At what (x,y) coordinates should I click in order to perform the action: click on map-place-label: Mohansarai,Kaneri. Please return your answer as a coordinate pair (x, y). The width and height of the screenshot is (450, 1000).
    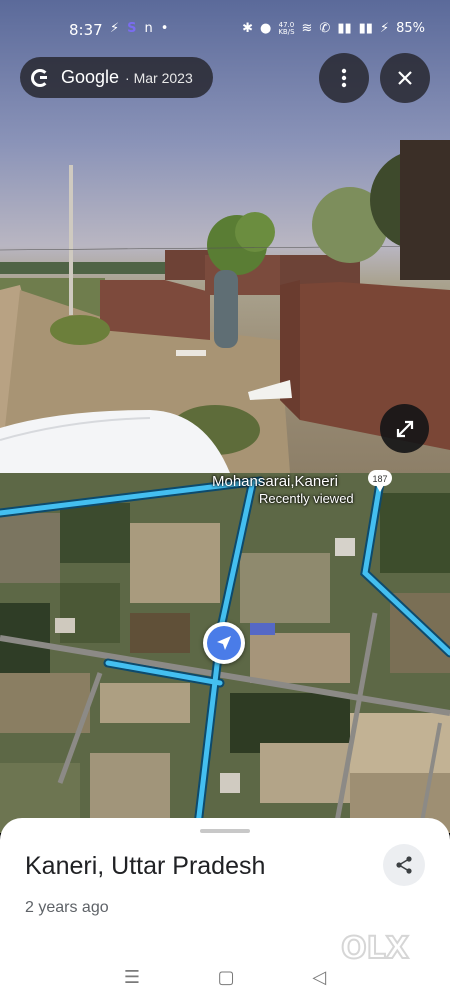
    Looking at the image, I should click on (275, 481).